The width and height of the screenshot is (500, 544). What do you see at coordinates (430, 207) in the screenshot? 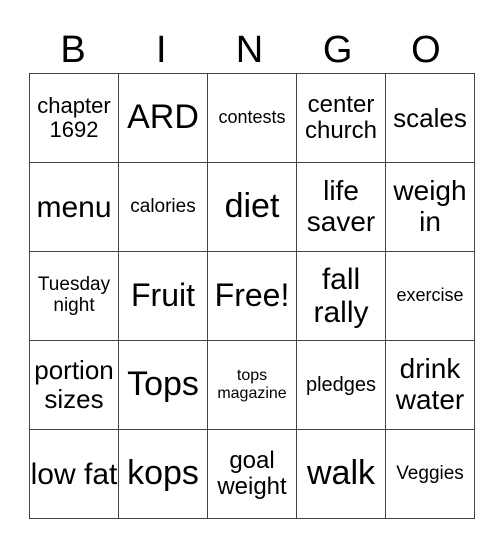
I see `bingo-cell: weigh in` at bounding box center [430, 207].